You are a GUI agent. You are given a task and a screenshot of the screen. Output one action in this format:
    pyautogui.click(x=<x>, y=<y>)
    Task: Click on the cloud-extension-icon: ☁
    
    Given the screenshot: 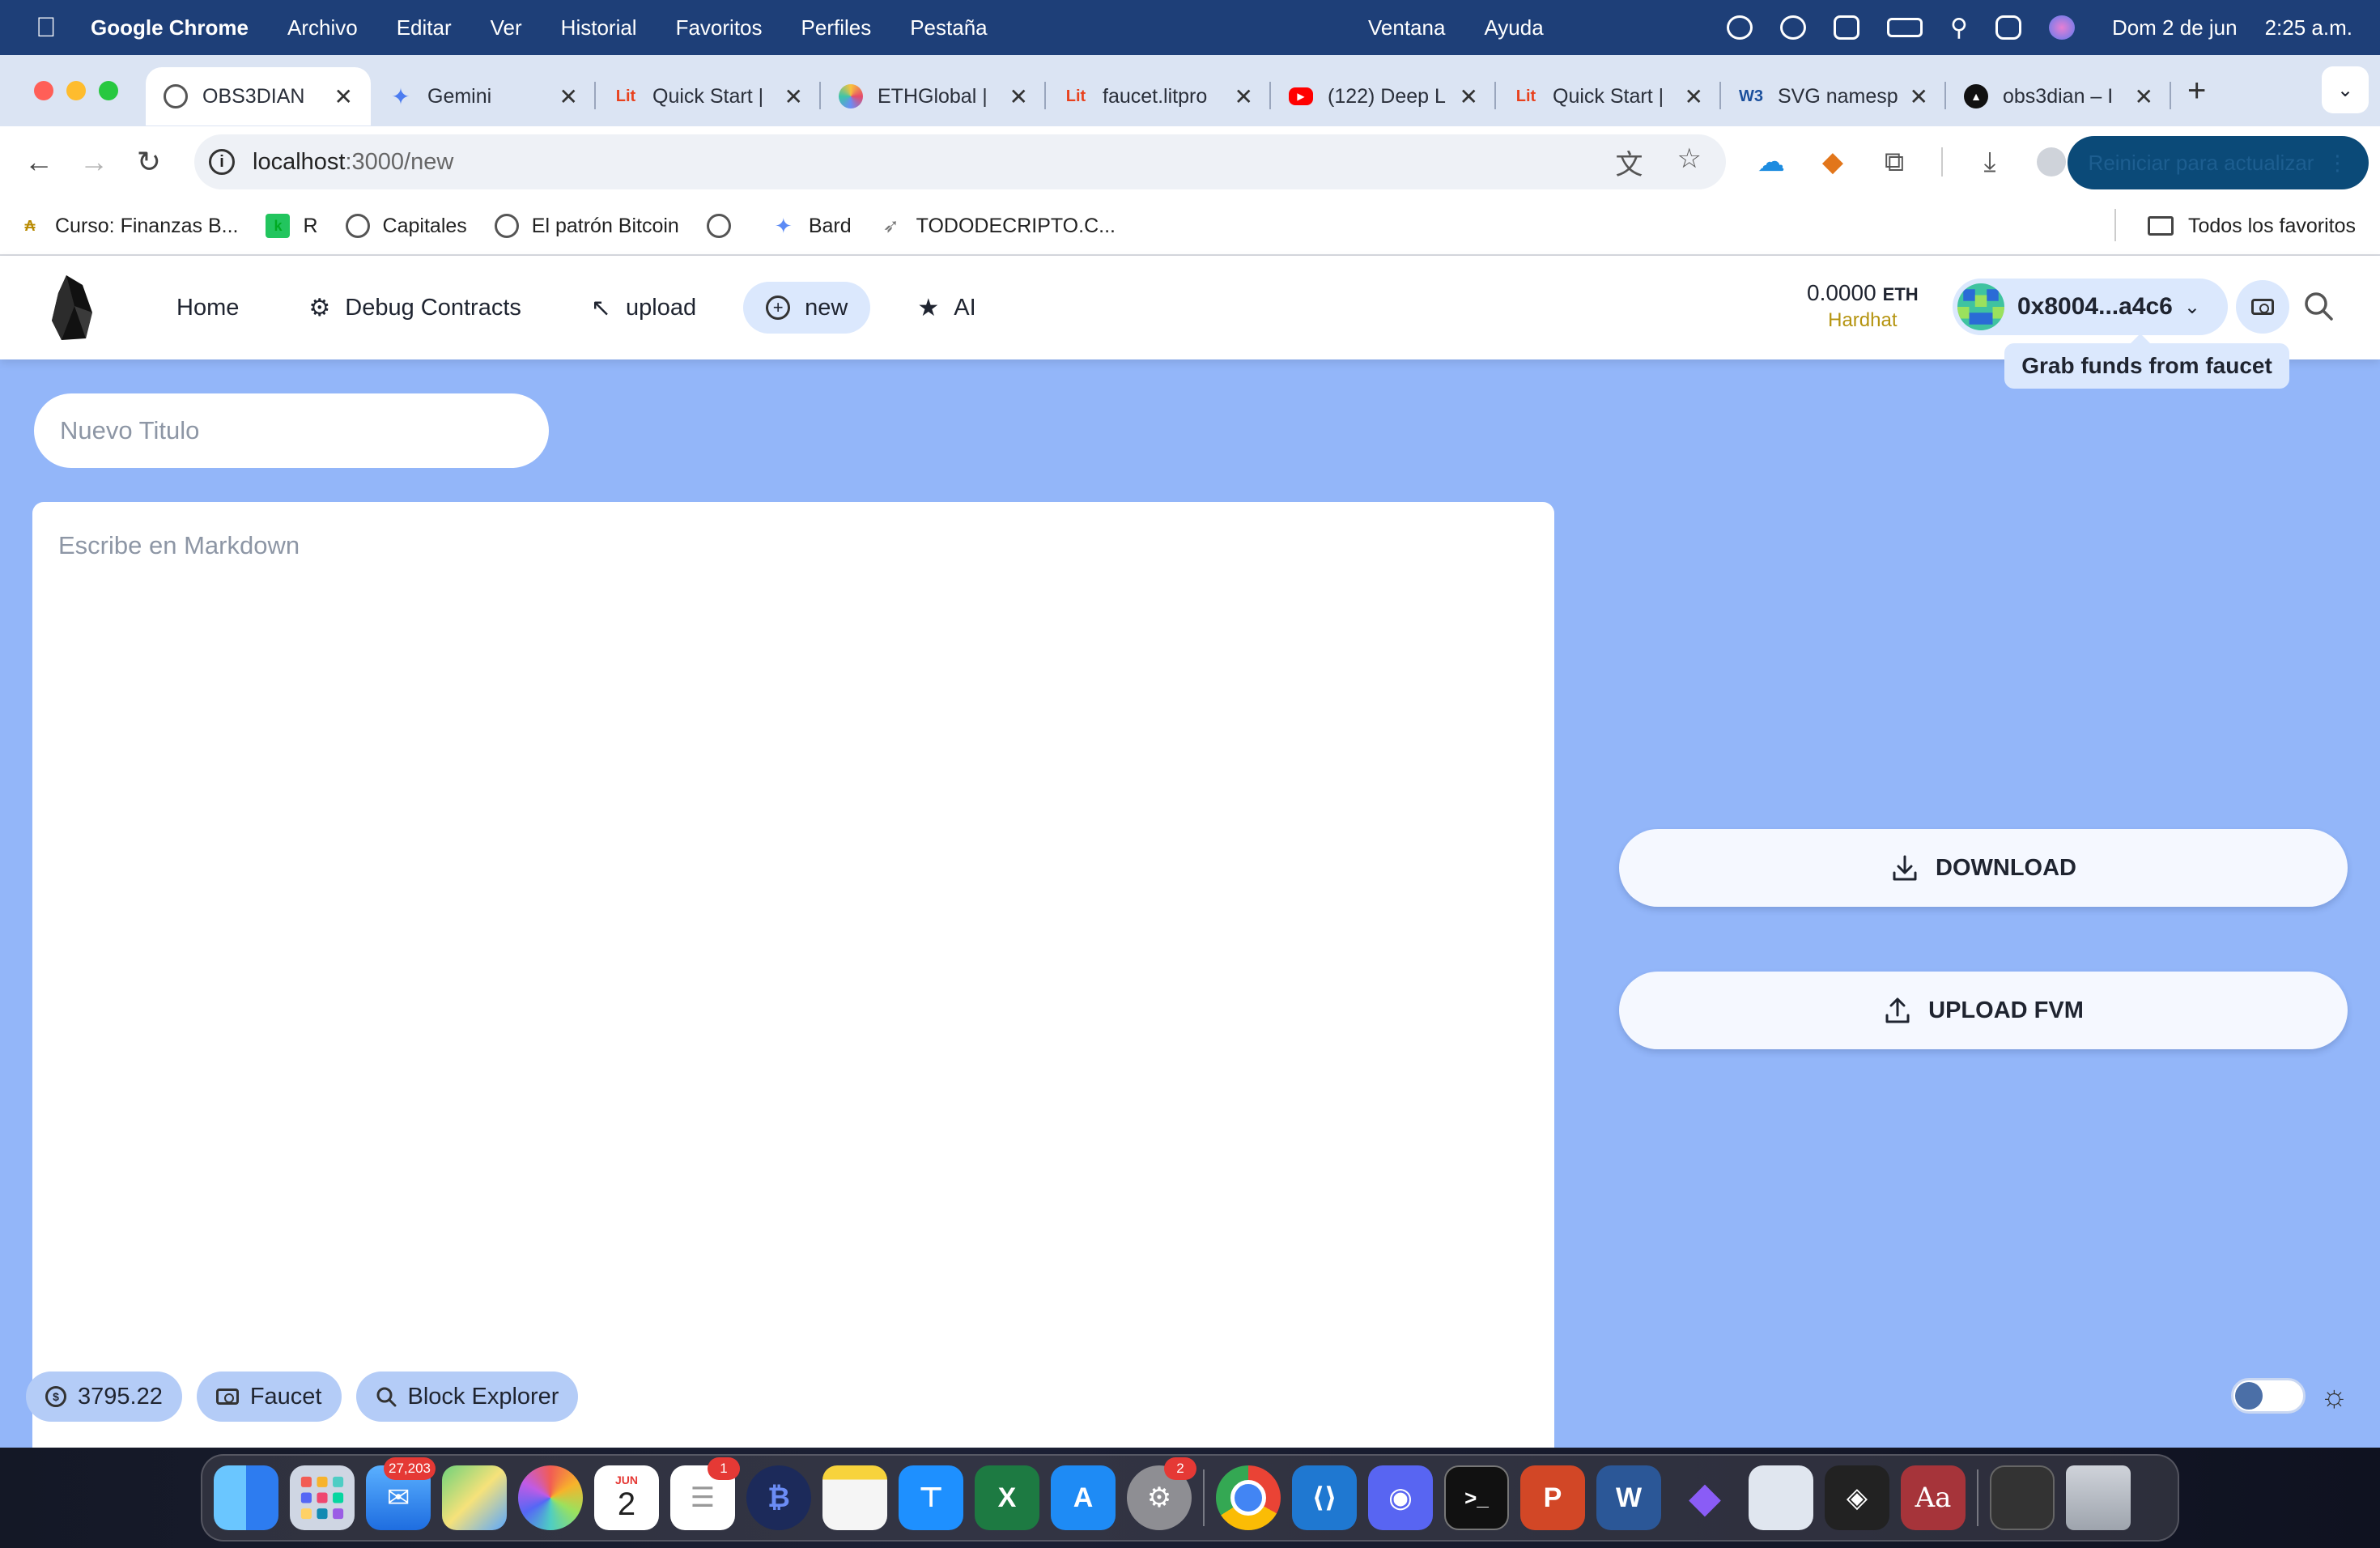 What is the action you would take?
    pyautogui.click(x=1772, y=162)
    